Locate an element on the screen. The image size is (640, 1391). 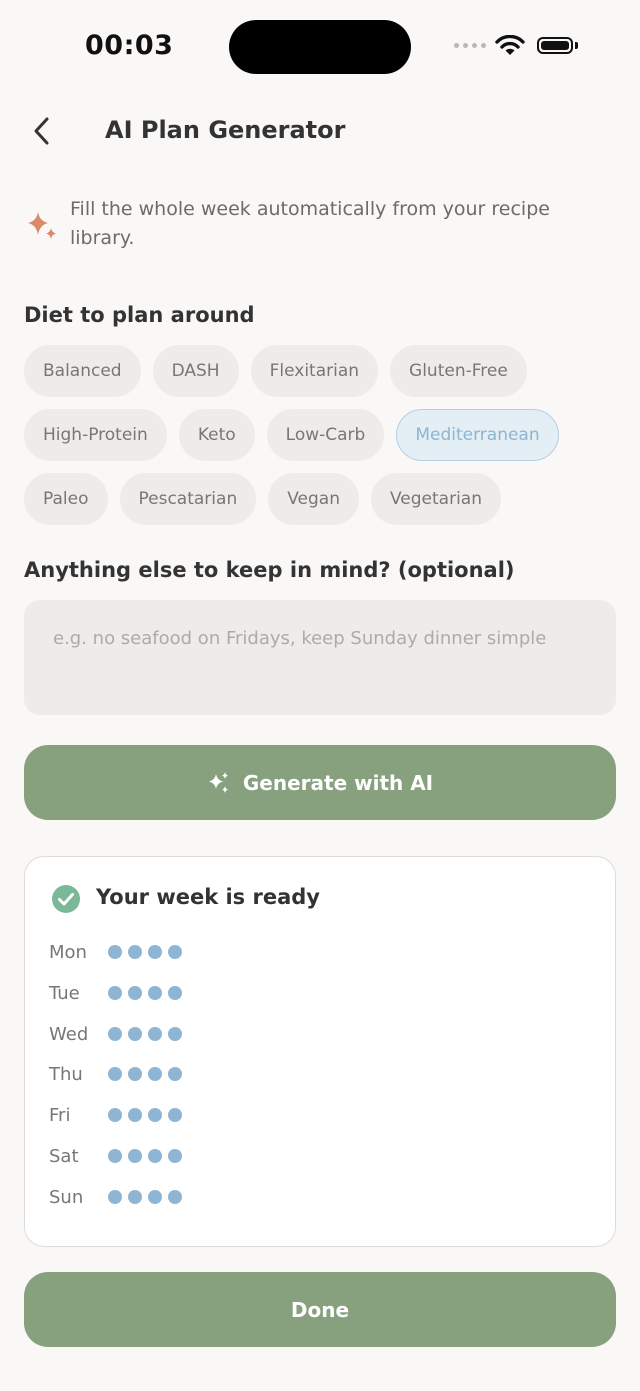
day-row: Wed is located at coordinates (115, 1034).